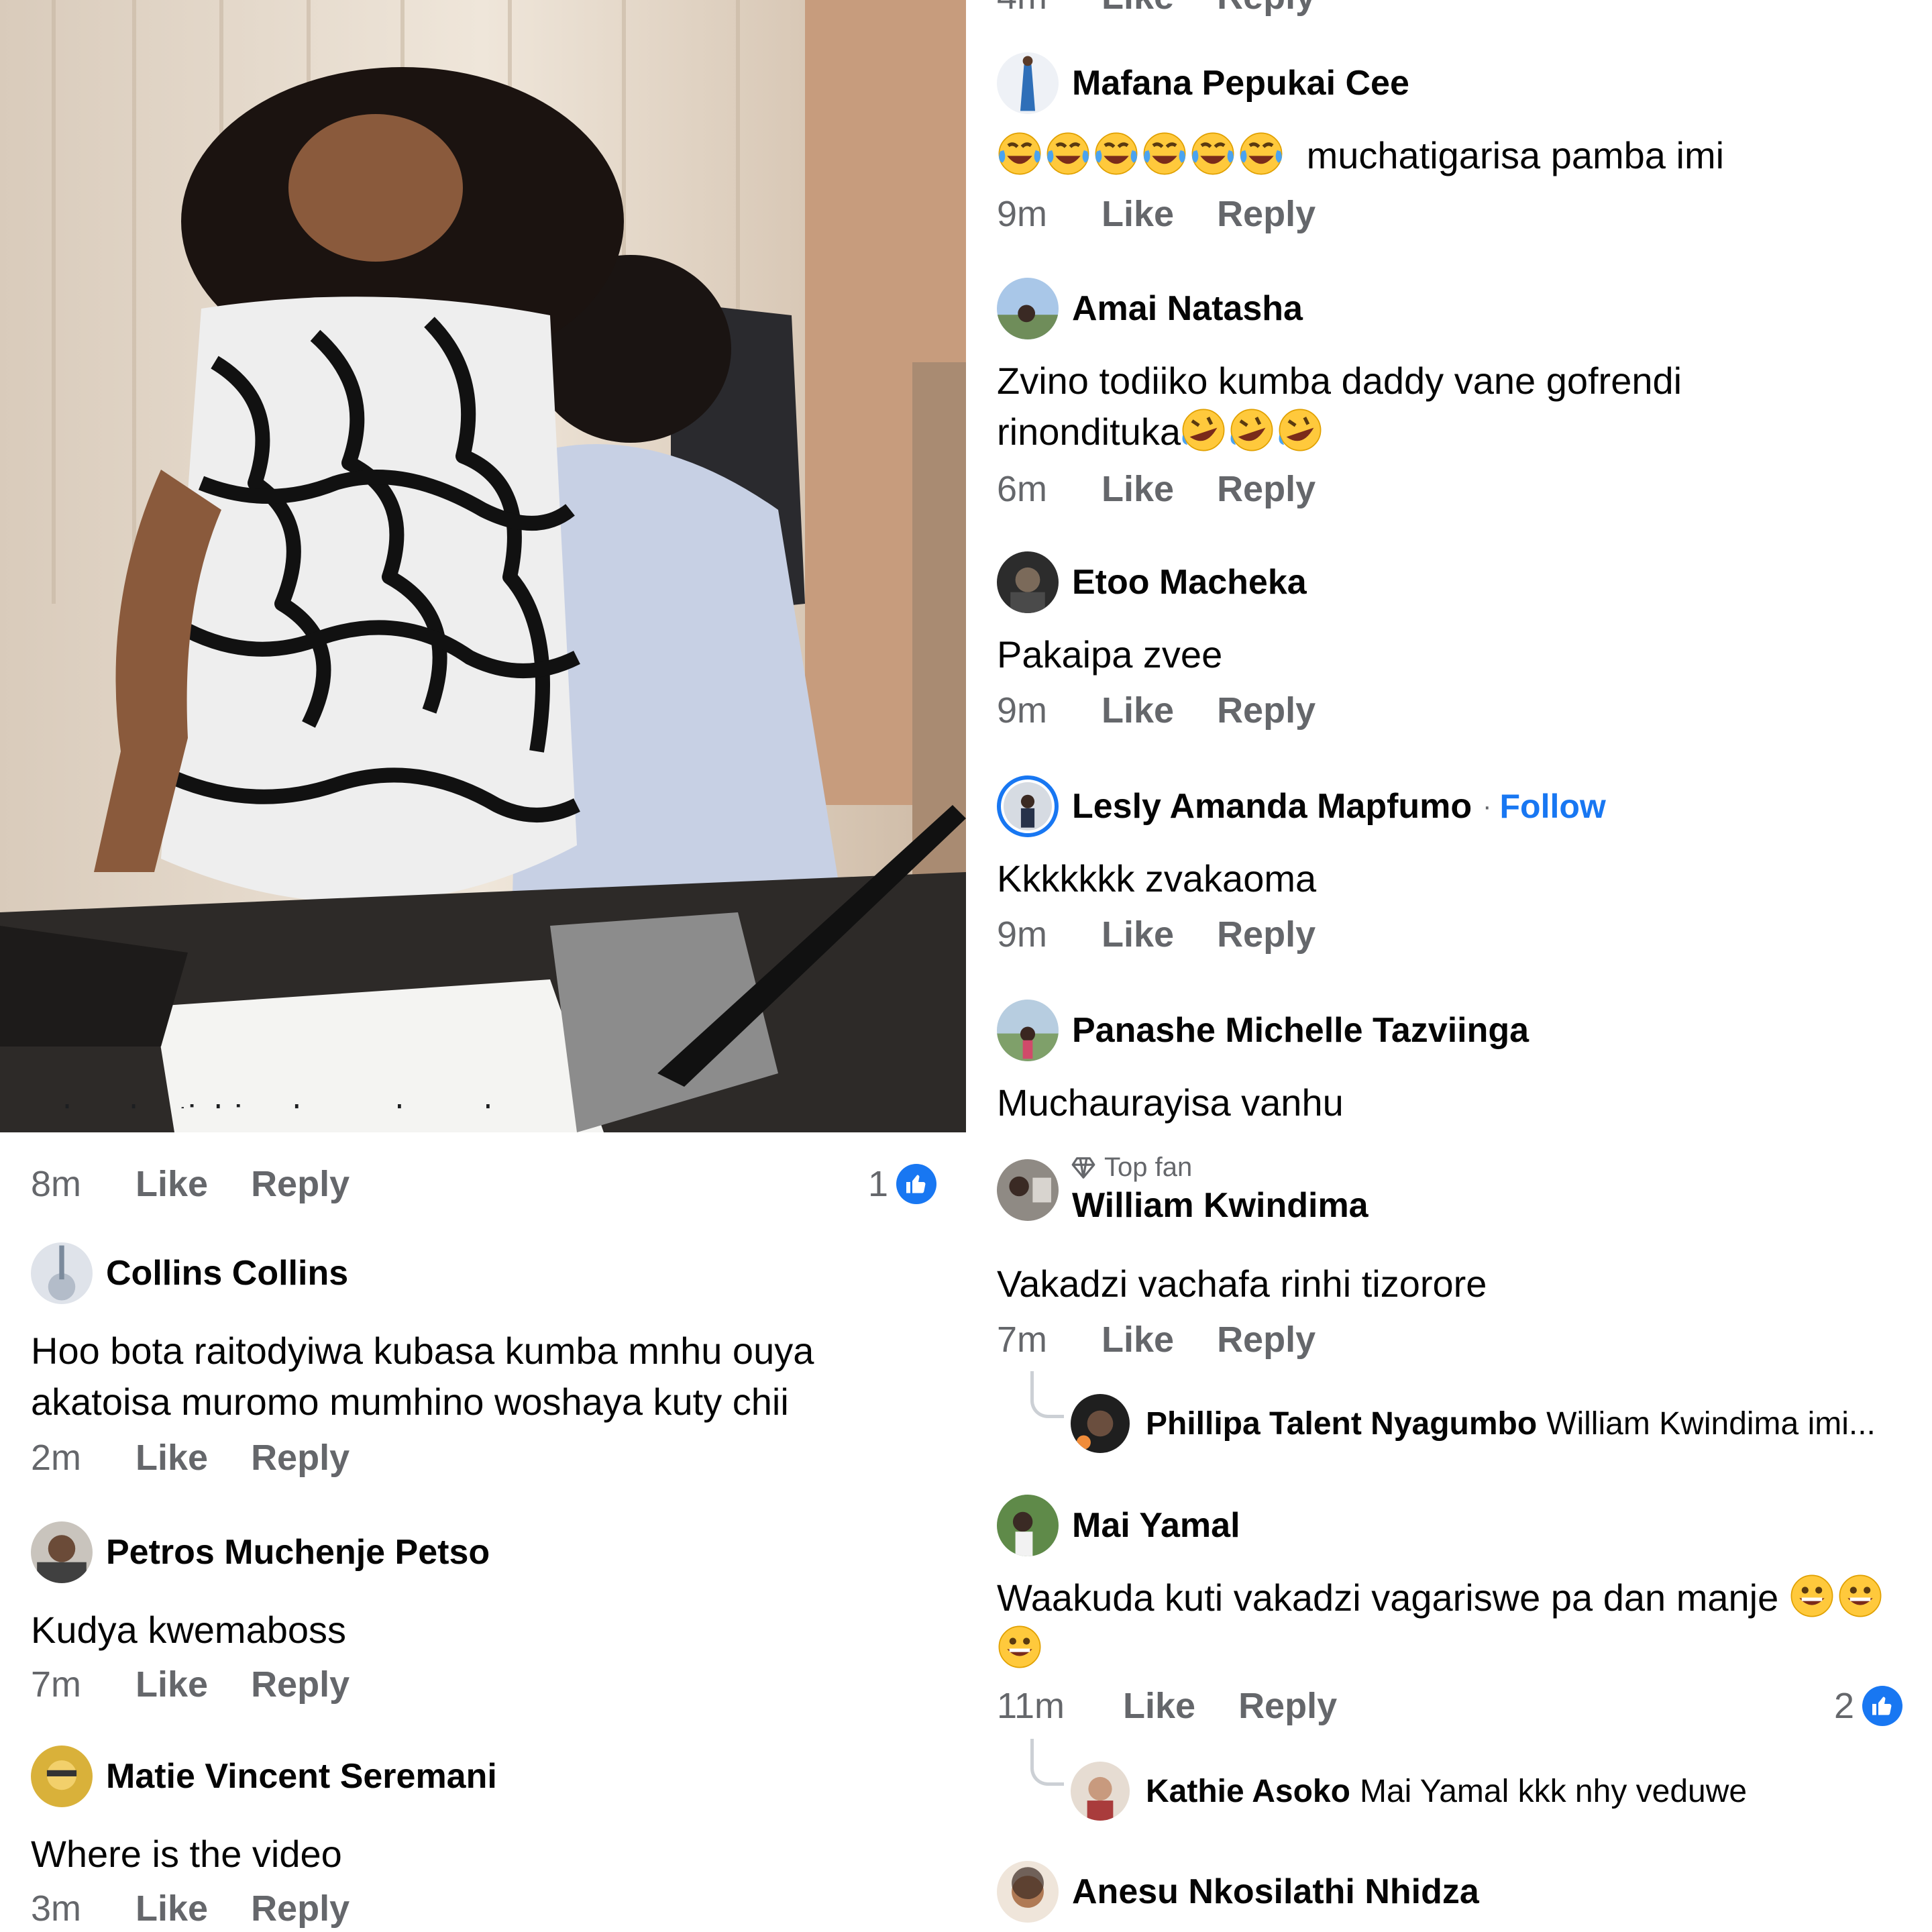 This screenshot has height=1932, width=1932. Describe the element at coordinates (483, 1190) in the screenshot. I see `left-first-meta: 8m Like Reply 1` at that location.